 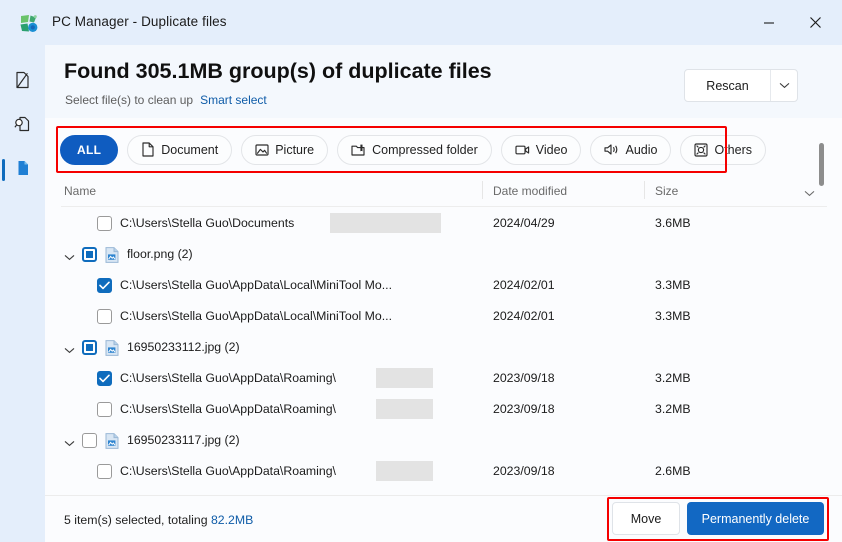 I want to click on rescan-dropdown-button, so click(x=783, y=85).